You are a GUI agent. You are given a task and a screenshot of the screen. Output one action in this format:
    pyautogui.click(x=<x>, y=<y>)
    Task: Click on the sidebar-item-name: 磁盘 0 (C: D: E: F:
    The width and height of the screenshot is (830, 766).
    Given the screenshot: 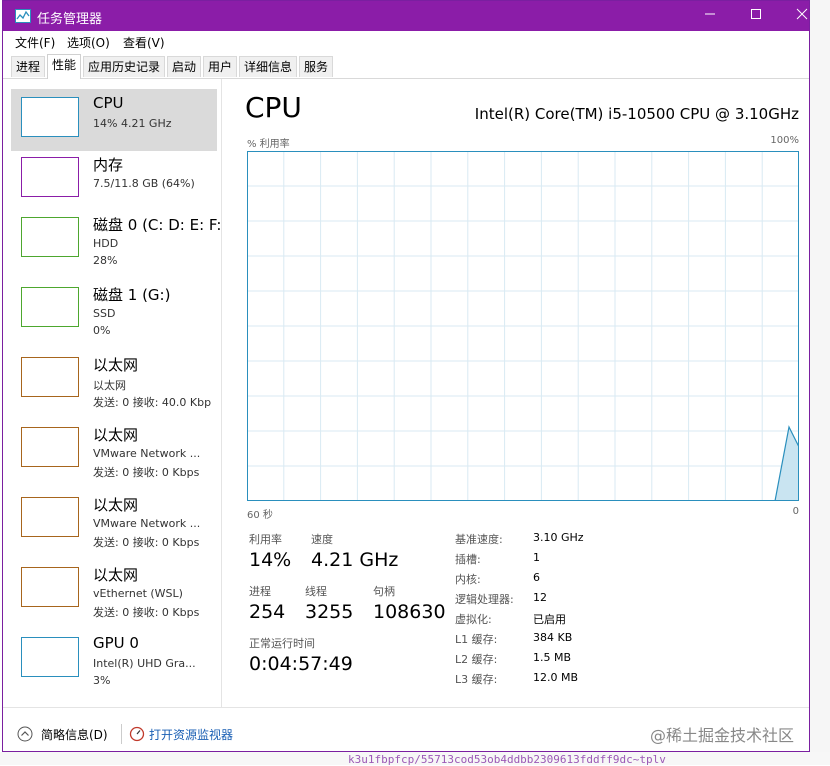 What is the action you would take?
    pyautogui.click(x=157, y=225)
    